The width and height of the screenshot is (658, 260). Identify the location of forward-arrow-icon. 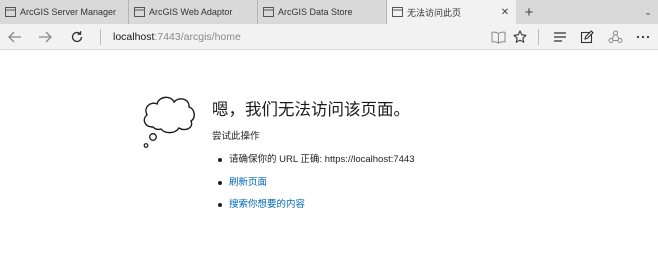
(45, 37).